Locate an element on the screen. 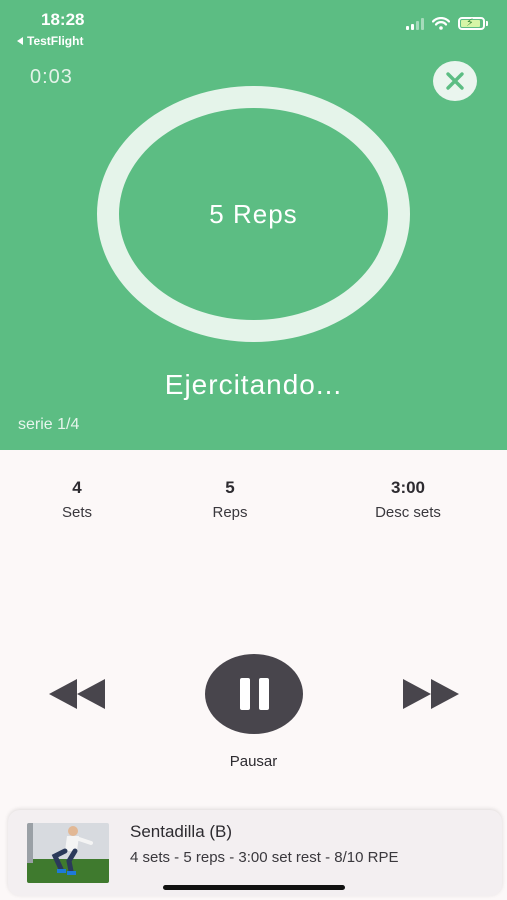 This screenshot has height=900, width=507. wifi-icon is located at coordinates (441, 23).